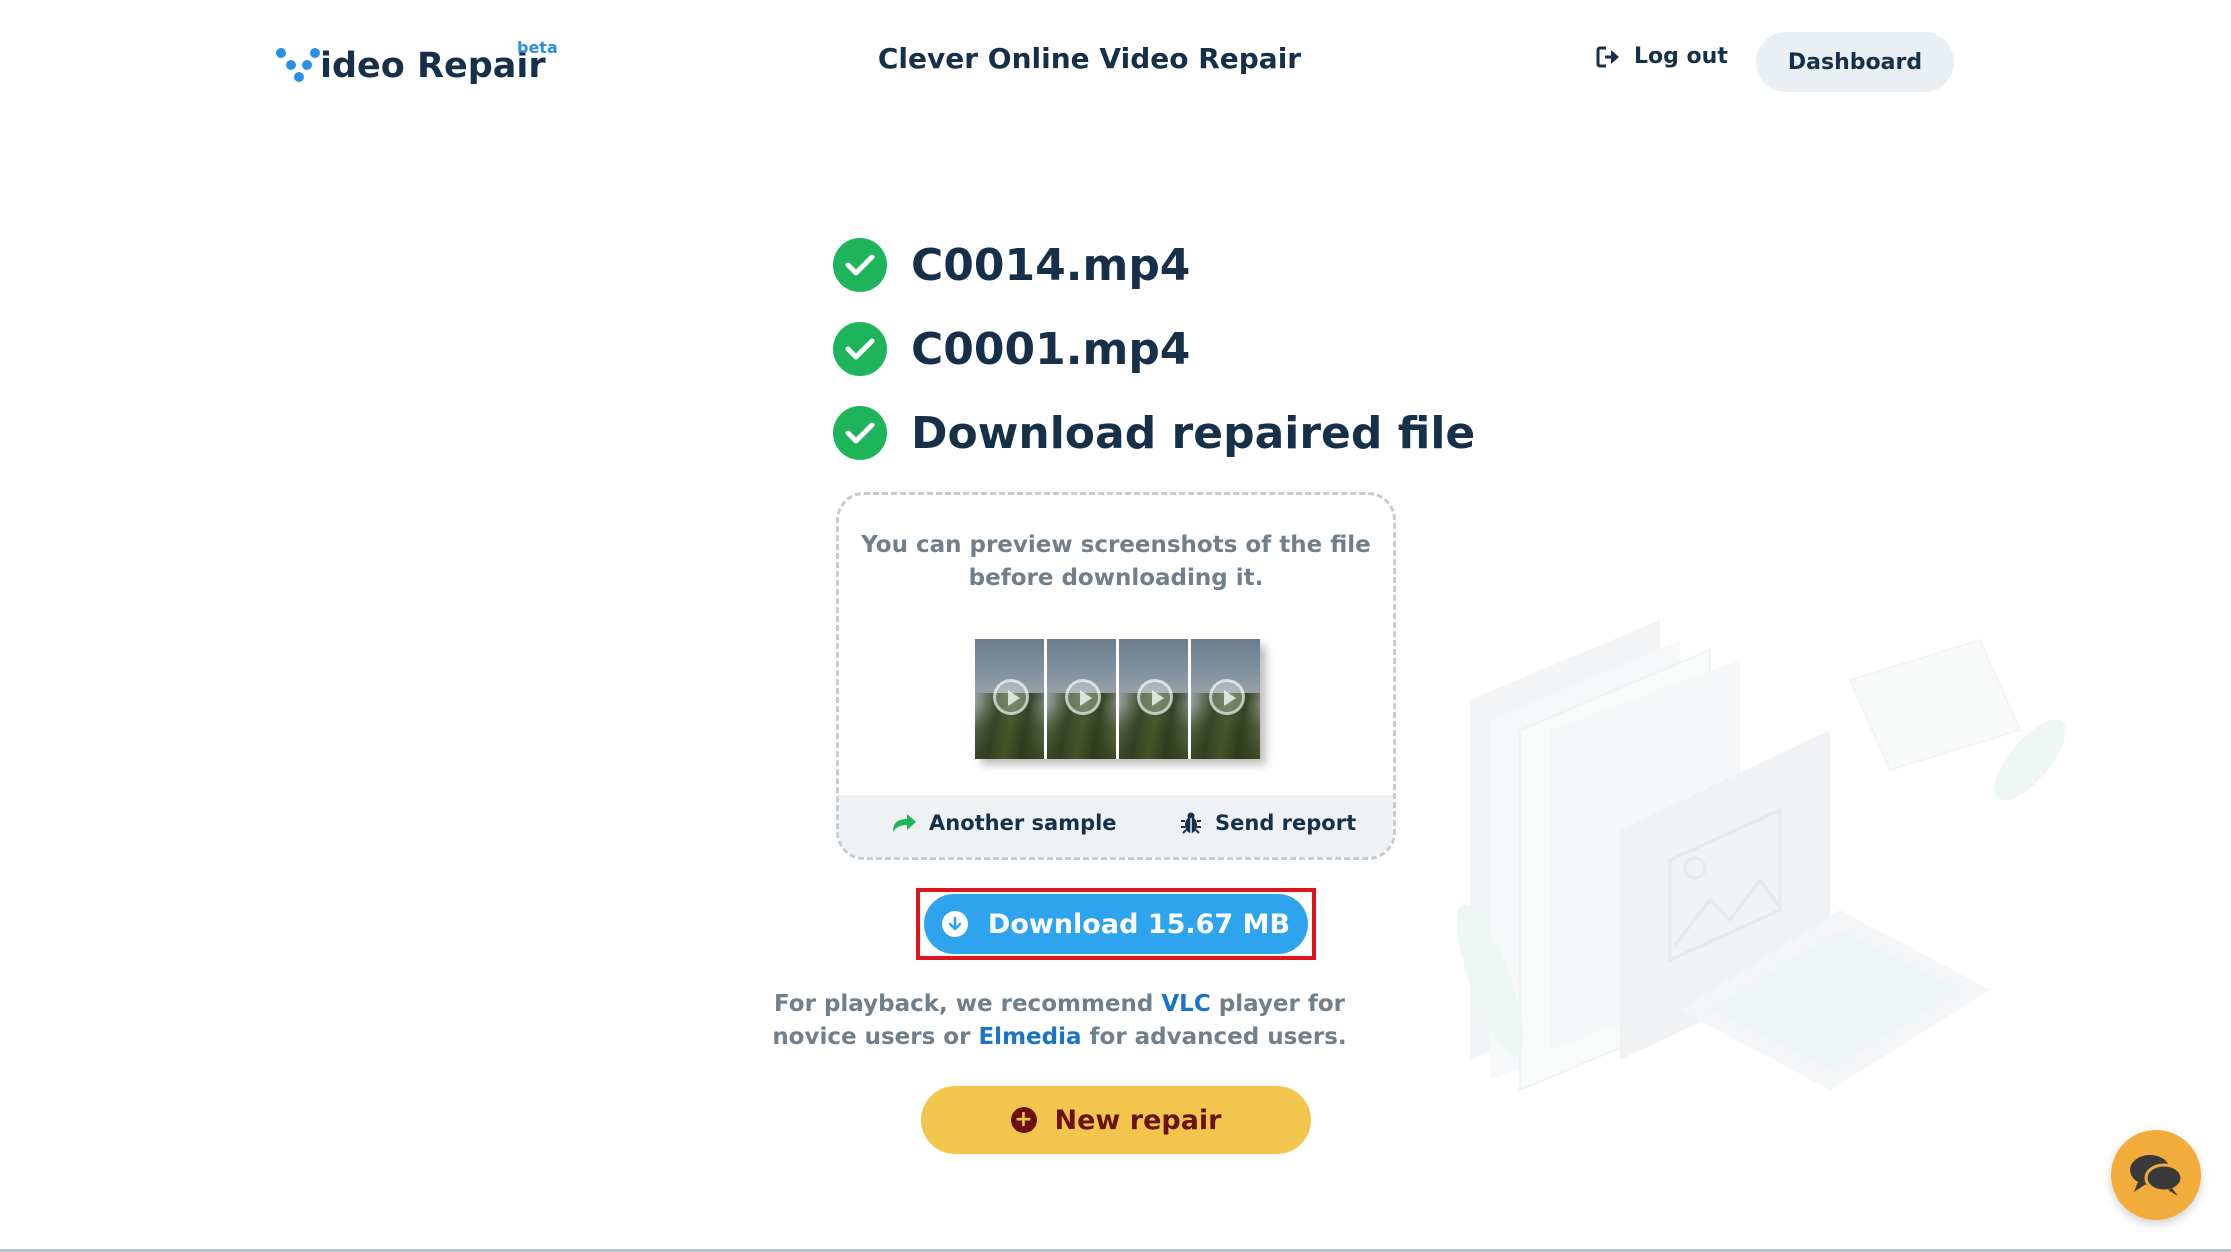  What do you see at coordinates (1185, 1004) in the screenshot?
I see `vlc-link: VLC` at bounding box center [1185, 1004].